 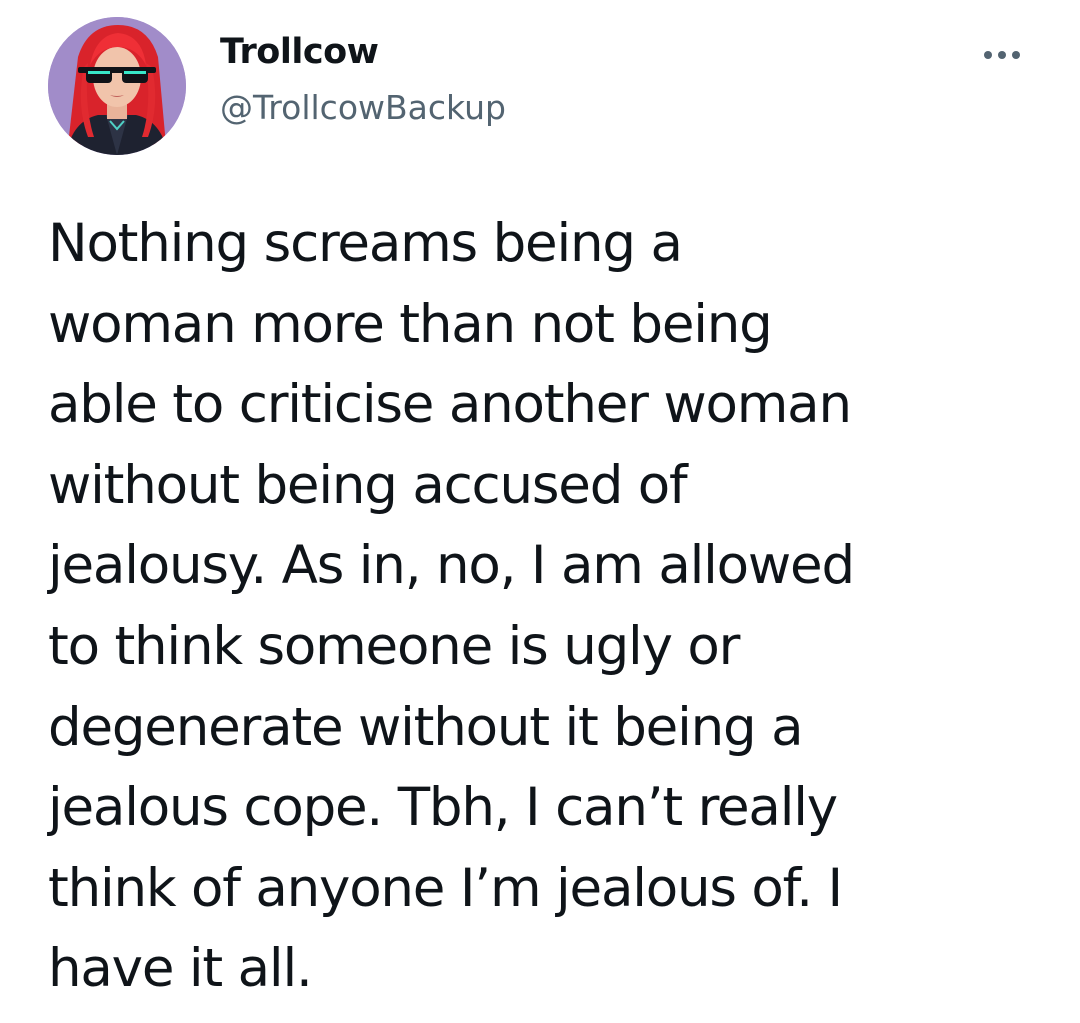 I want to click on profile-avatar-icon, so click(x=117, y=86).